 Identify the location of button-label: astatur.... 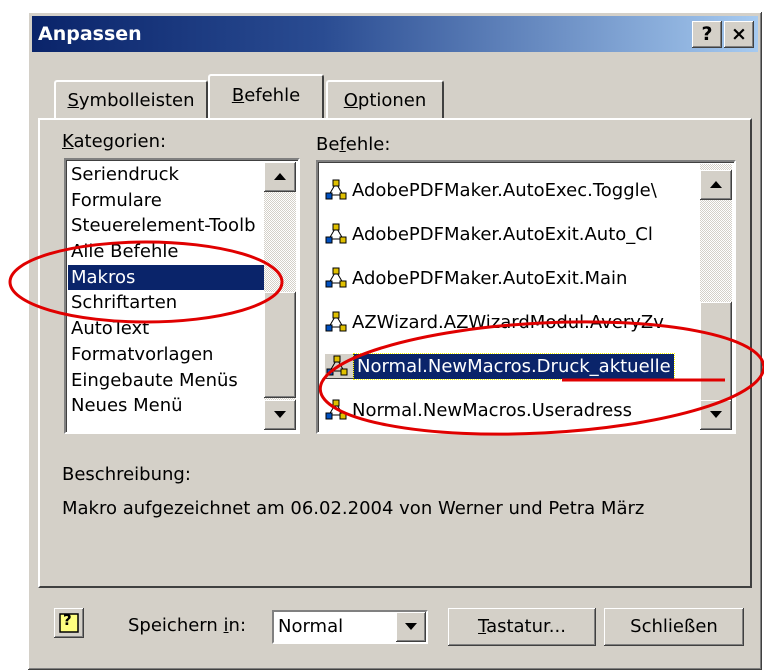
(526, 626).